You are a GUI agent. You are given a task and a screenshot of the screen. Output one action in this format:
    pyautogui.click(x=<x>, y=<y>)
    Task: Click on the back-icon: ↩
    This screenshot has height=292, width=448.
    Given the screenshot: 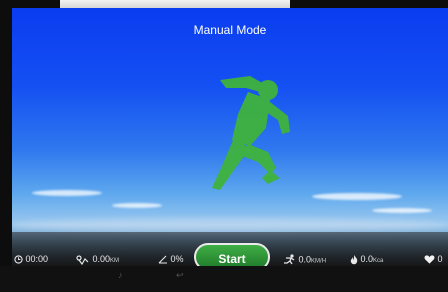 What is the action you would take?
    pyautogui.click(x=180, y=275)
    